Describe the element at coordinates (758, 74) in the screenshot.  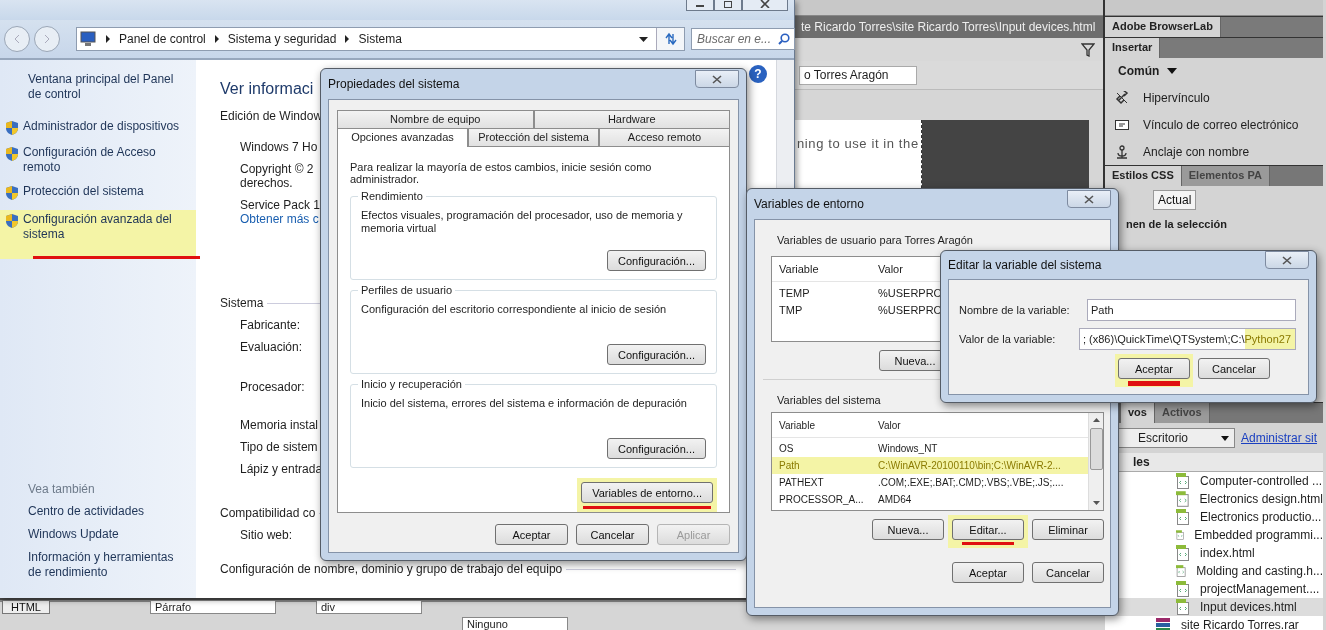
I see `help-button: ?` at that location.